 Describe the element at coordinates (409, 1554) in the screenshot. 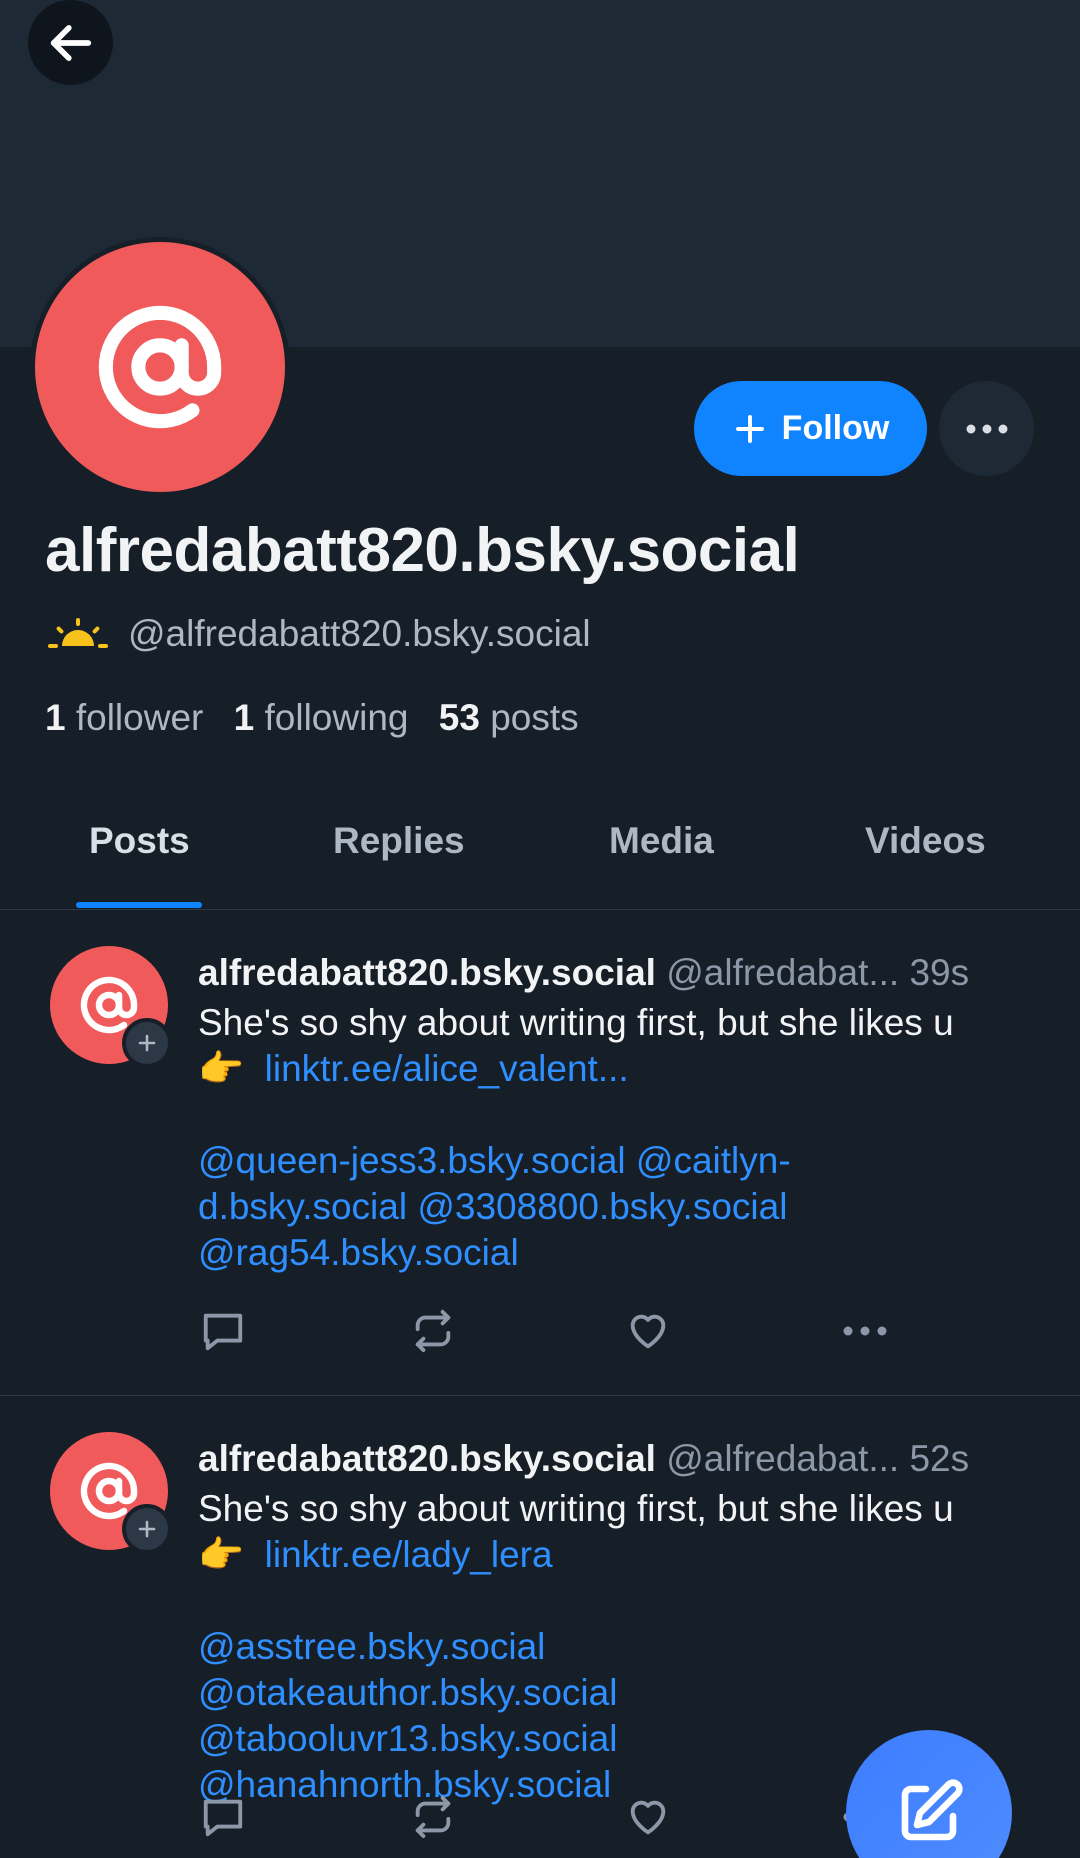

I see `post-link: linktr.ee/lady_lera` at that location.